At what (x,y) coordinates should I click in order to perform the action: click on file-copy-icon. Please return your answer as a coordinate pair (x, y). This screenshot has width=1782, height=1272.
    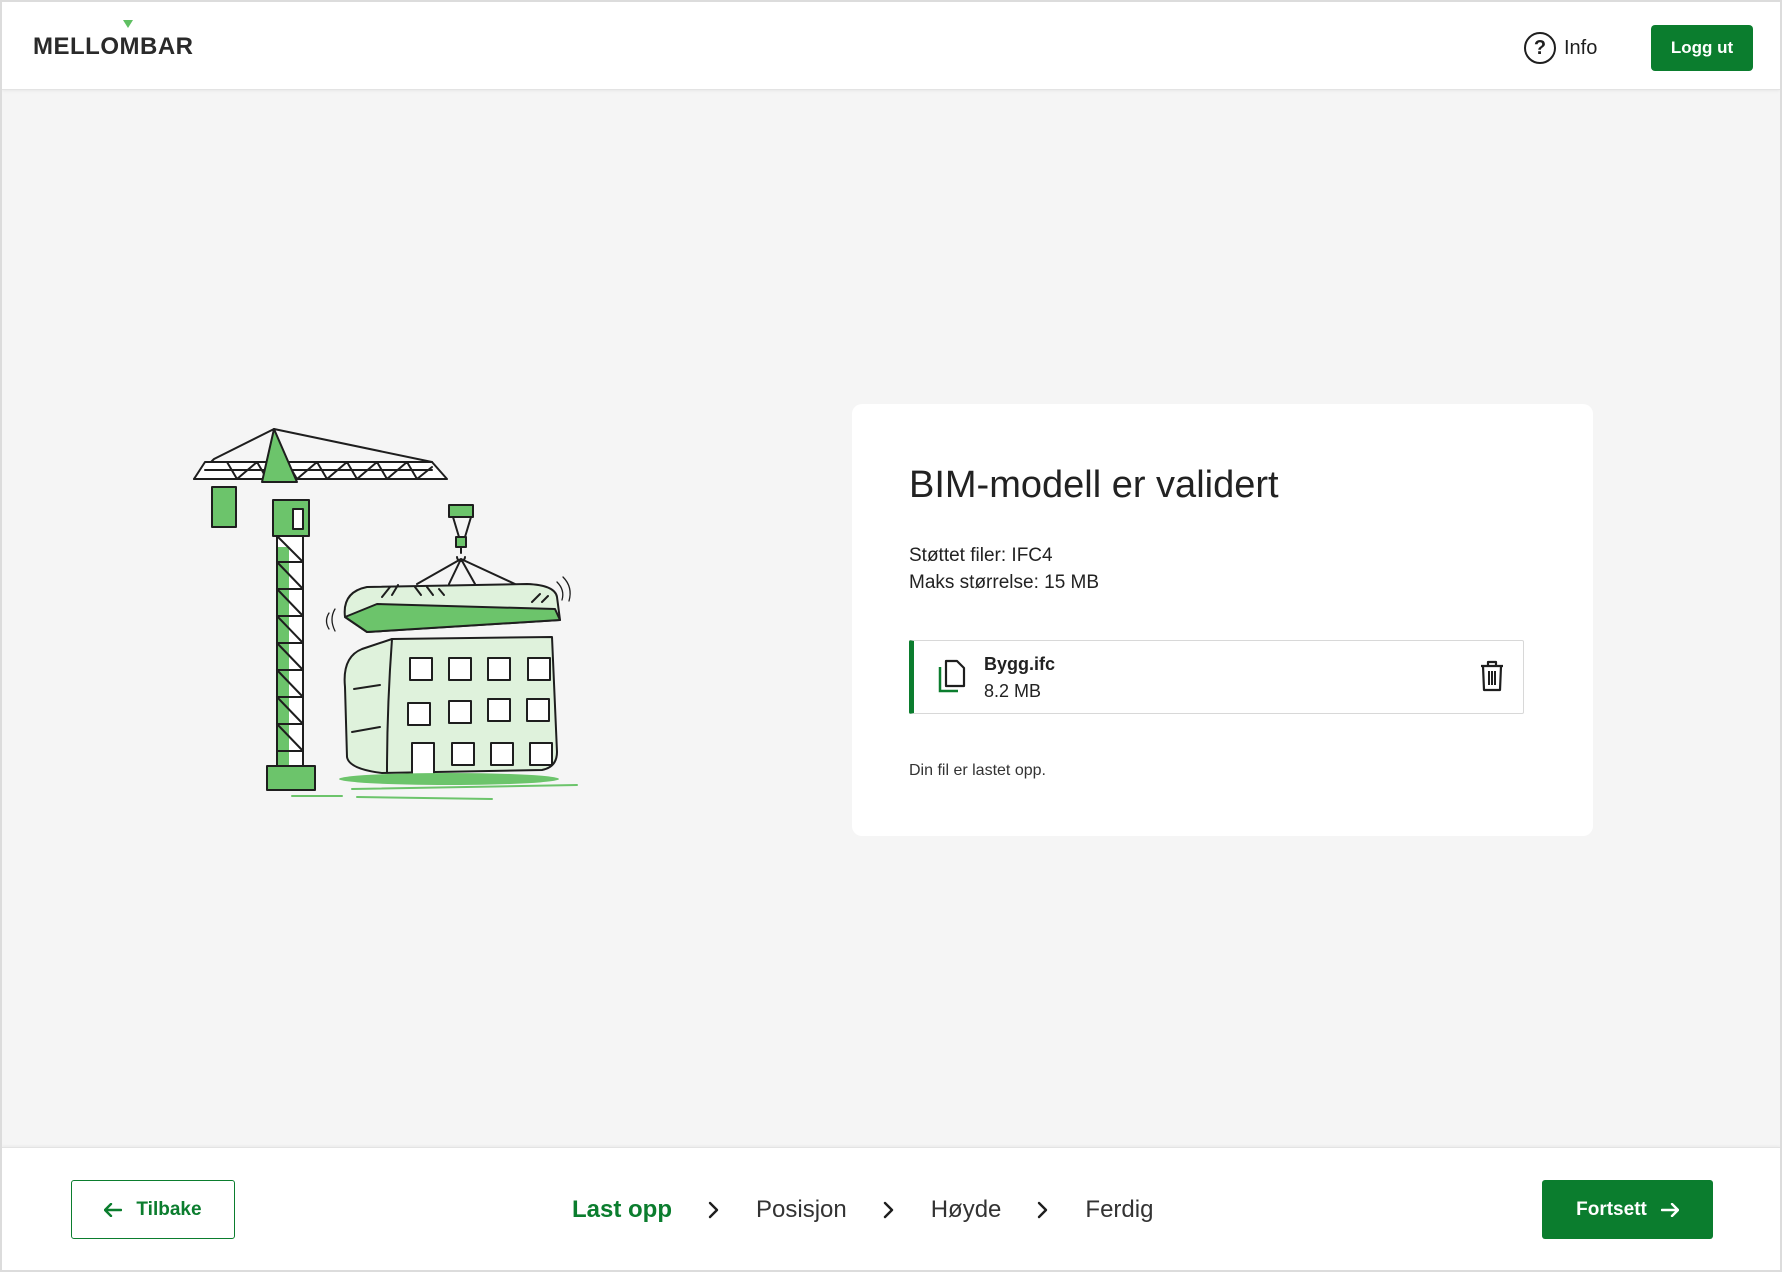
    Looking at the image, I should click on (952, 676).